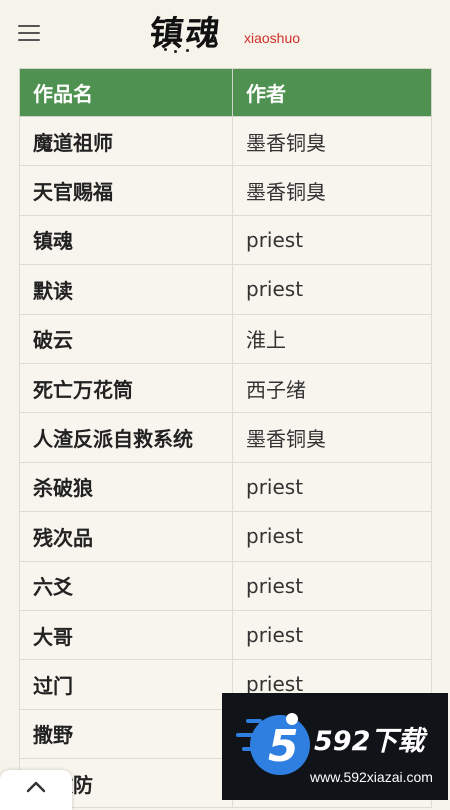 This screenshot has height=810, width=450. Describe the element at coordinates (126, 289) in the screenshot. I see `work-title-cell: 默读` at that location.